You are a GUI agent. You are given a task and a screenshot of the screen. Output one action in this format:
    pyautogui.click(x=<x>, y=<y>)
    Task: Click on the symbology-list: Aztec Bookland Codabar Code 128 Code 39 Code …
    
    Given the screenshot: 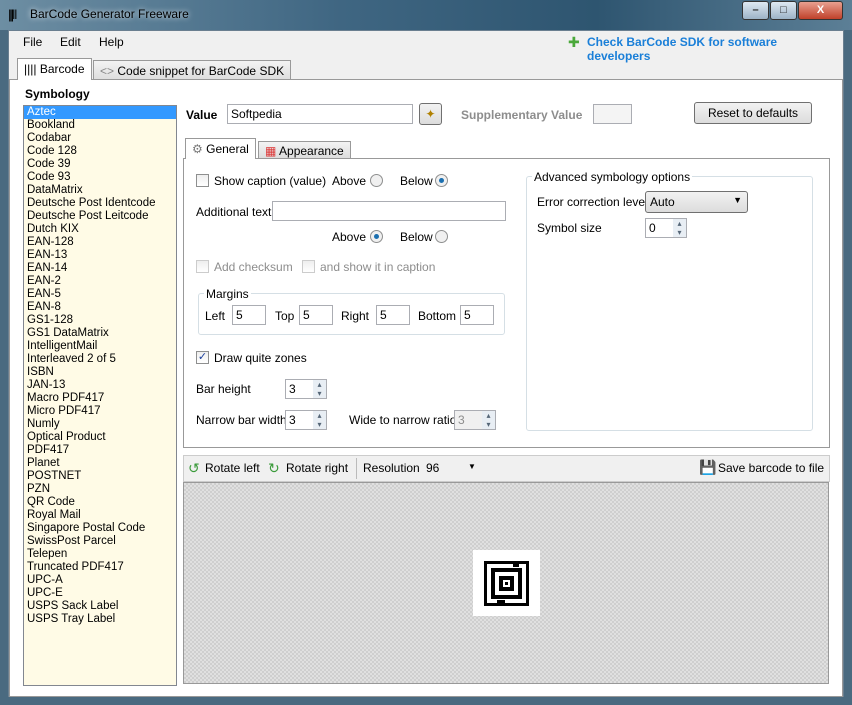 What is the action you would take?
    pyautogui.click(x=100, y=395)
    